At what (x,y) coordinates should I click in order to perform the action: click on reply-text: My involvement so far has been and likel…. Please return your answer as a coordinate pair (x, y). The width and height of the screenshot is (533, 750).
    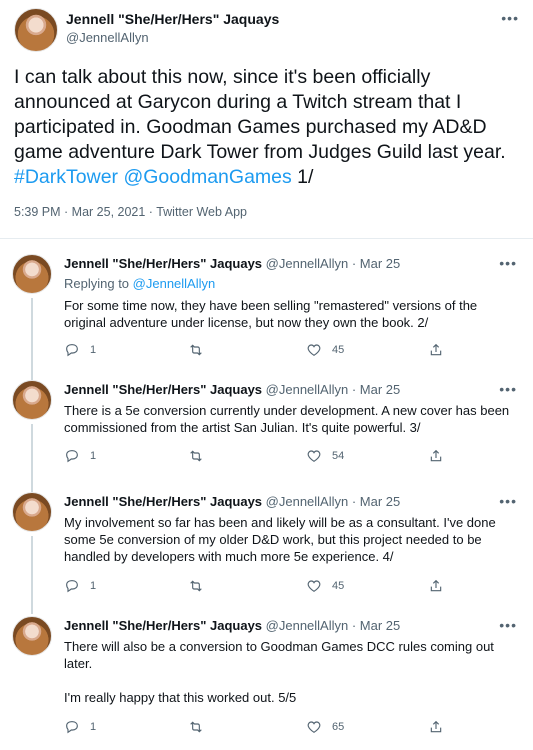
    Looking at the image, I should click on (280, 539).